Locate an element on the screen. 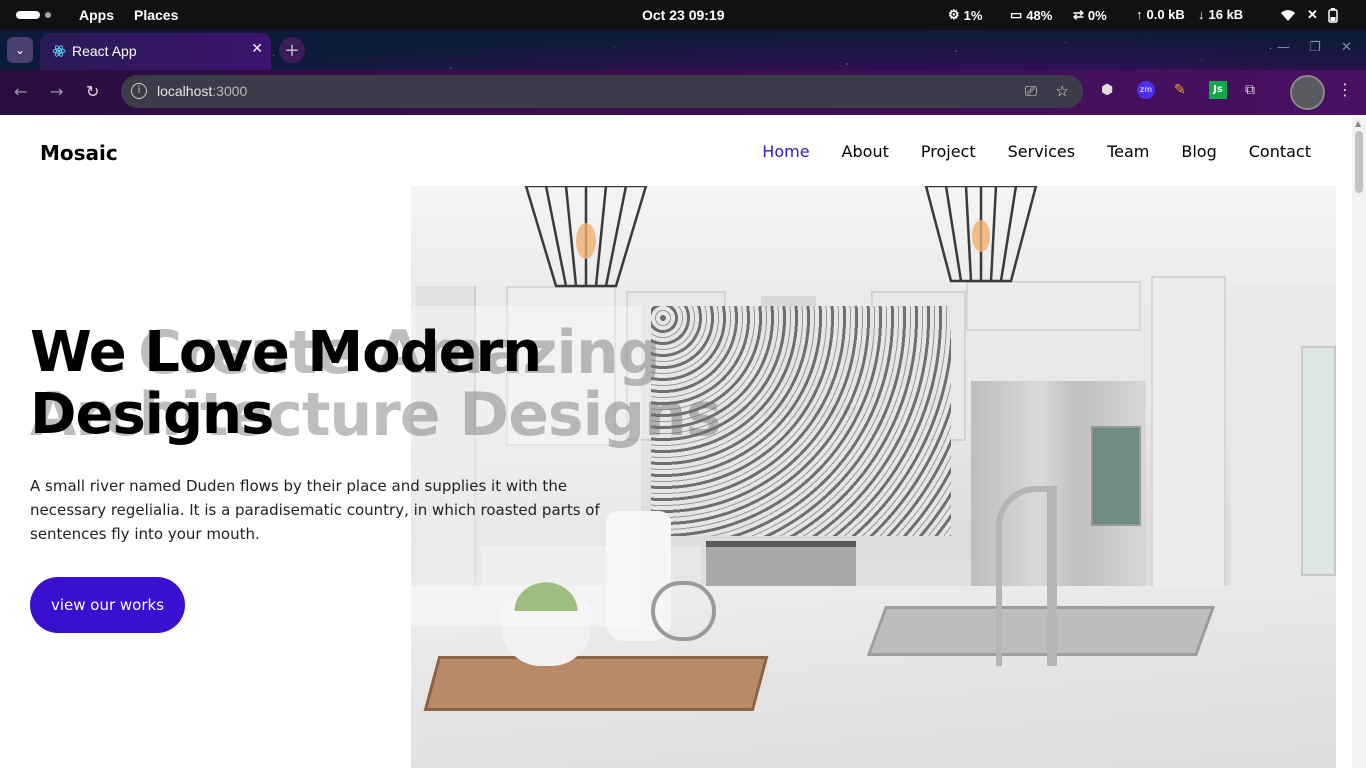 The image size is (1366, 768). workspace-dot is located at coordinates (48, 15).